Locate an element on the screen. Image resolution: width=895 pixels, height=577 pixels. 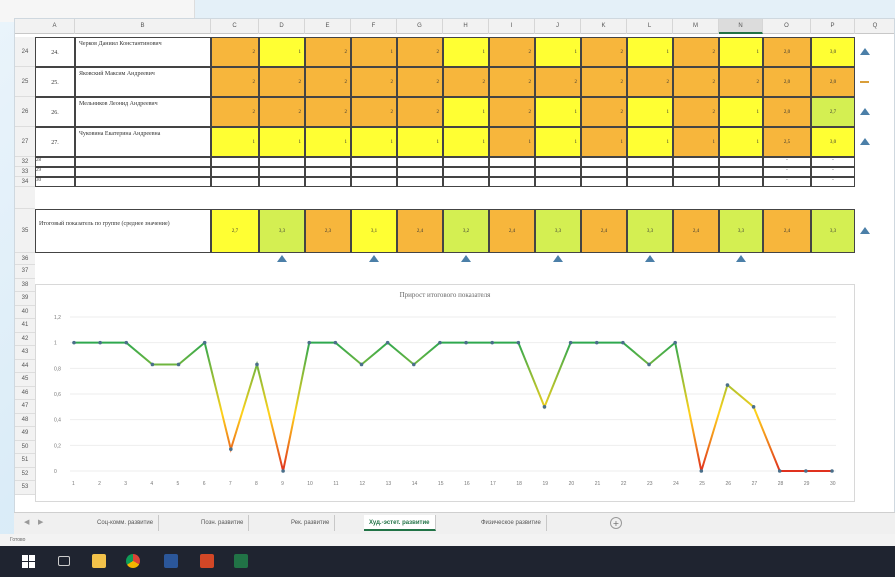
column-header-n: N is located at coordinates (741, 26).